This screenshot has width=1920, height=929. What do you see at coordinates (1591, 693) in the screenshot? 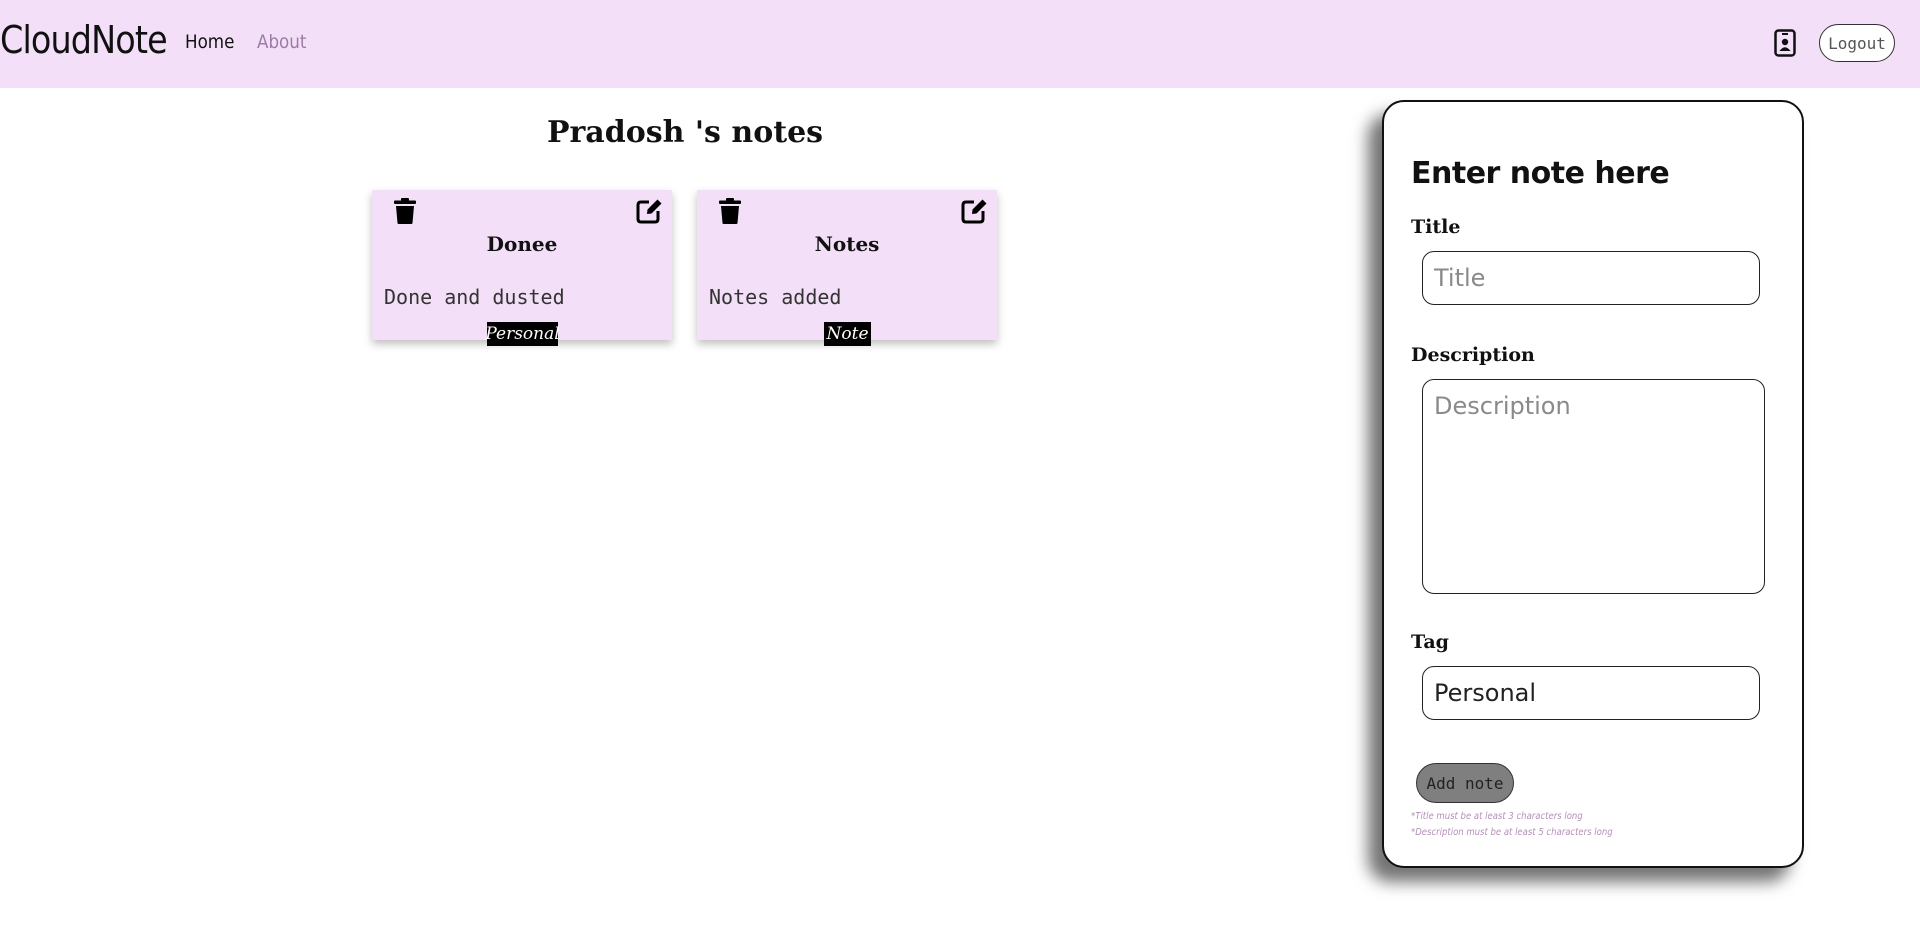
I see `tag-input: Personal` at bounding box center [1591, 693].